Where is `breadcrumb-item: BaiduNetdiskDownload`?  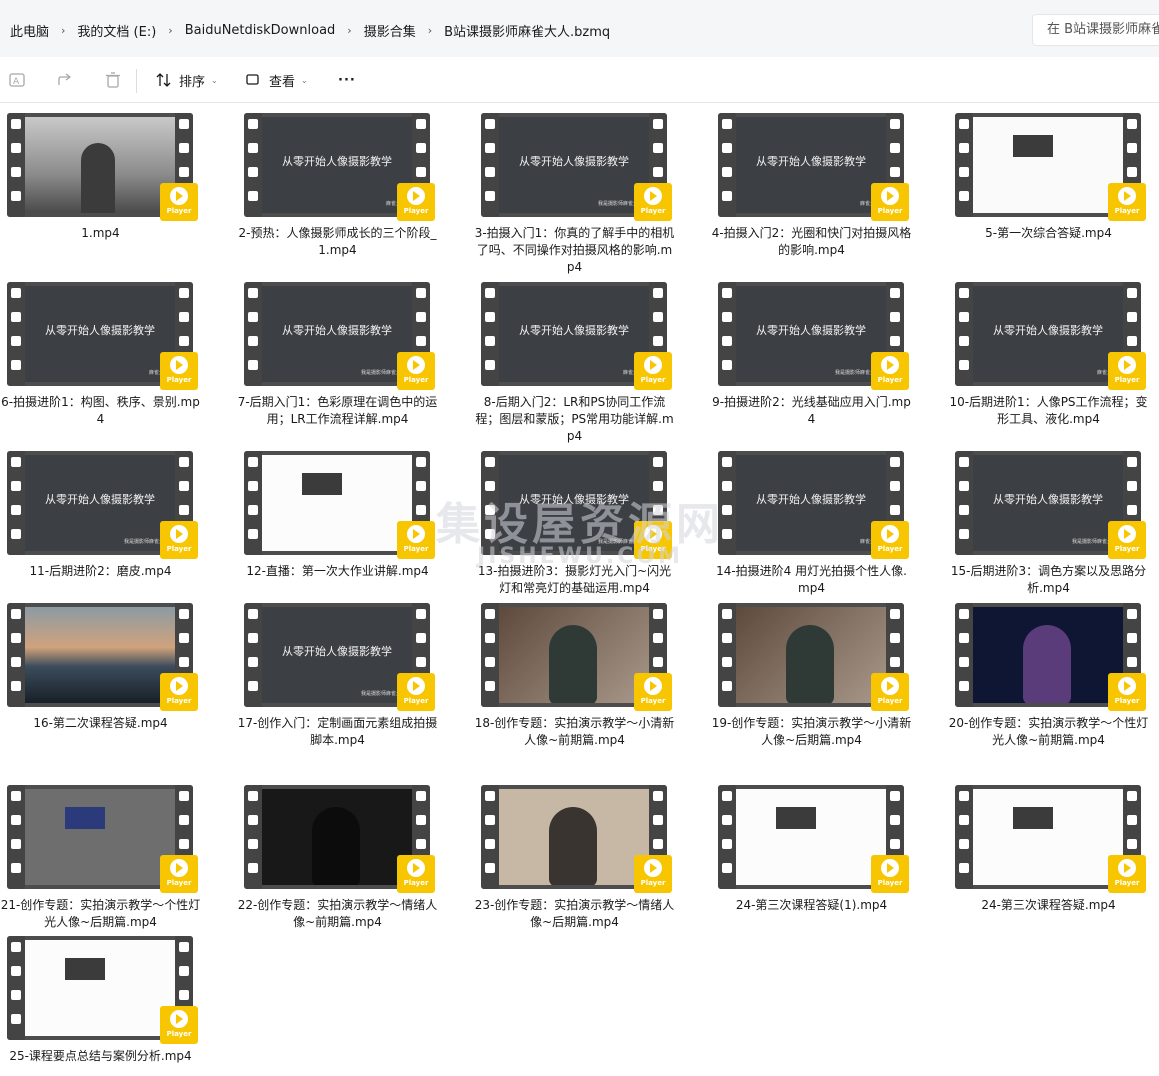
breadcrumb-item: BaiduNetdiskDownload is located at coordinates (260, 30).